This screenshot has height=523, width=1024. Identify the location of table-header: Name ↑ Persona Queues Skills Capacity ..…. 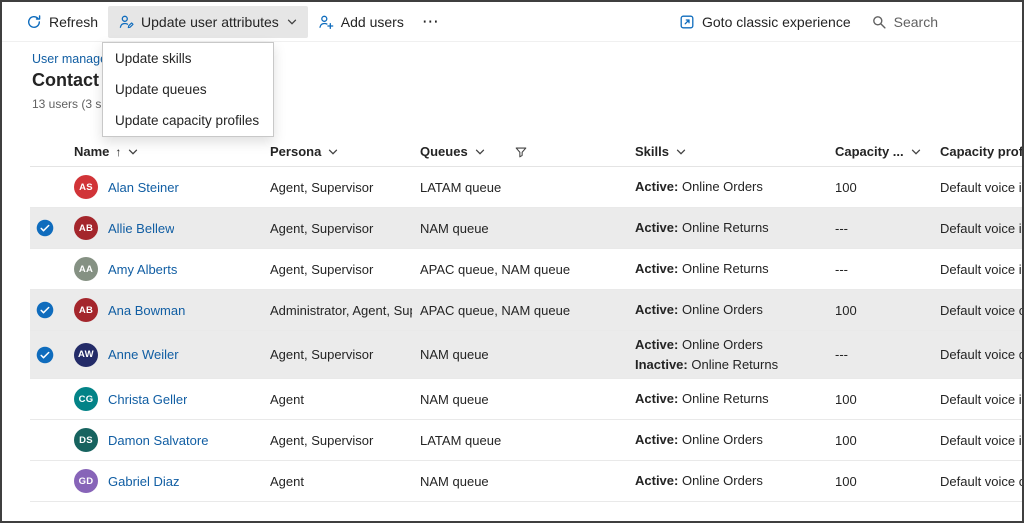
(526, 152).